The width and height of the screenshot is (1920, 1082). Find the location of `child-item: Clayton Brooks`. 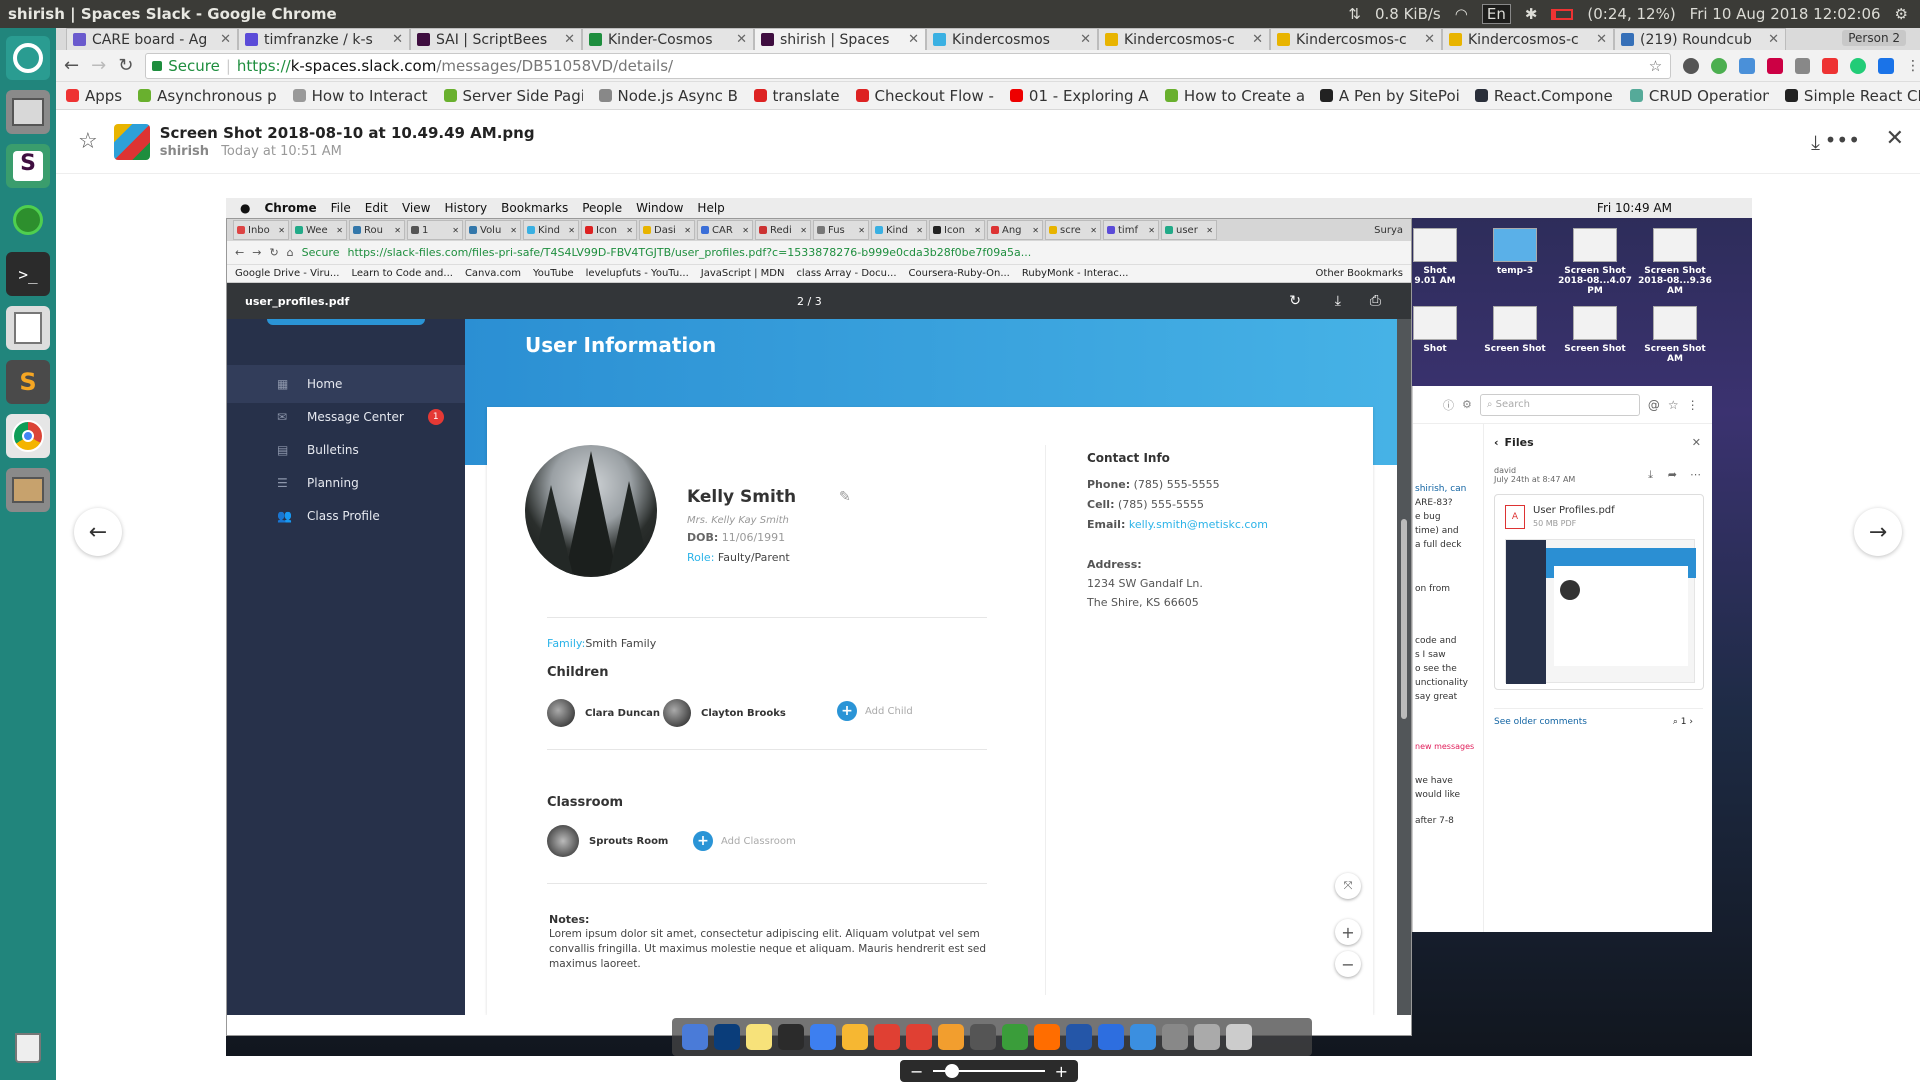

child-item: Clayton Brooks is located at coordinates (724, 713).